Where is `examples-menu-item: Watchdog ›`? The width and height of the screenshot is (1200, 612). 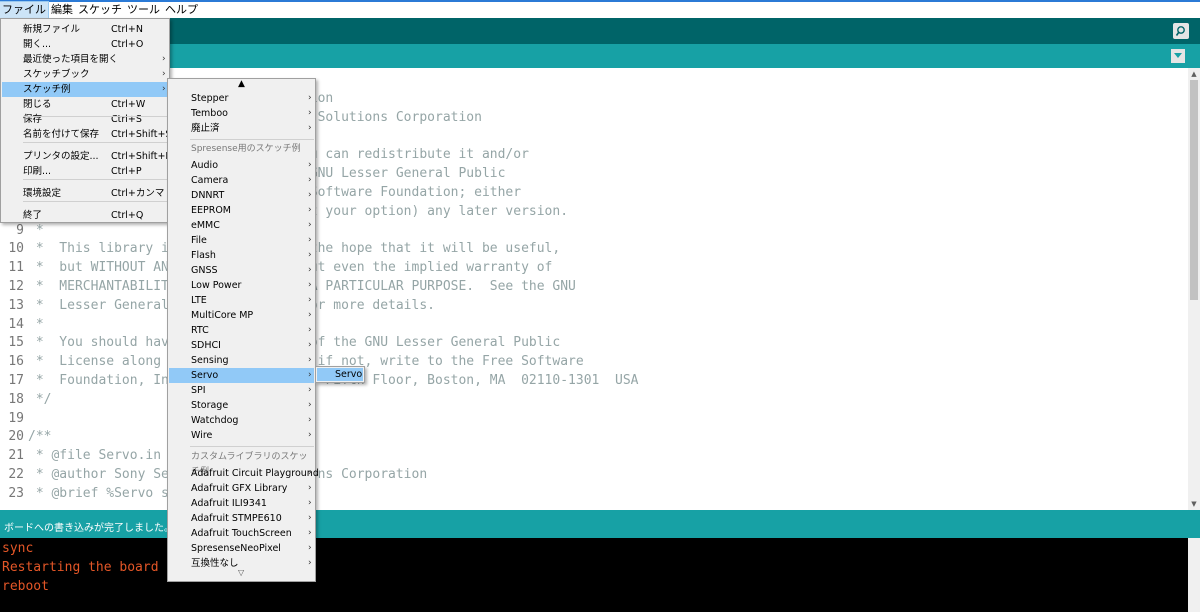
examples-menu-item: Watchdog › is located at coordinates (241, 420).